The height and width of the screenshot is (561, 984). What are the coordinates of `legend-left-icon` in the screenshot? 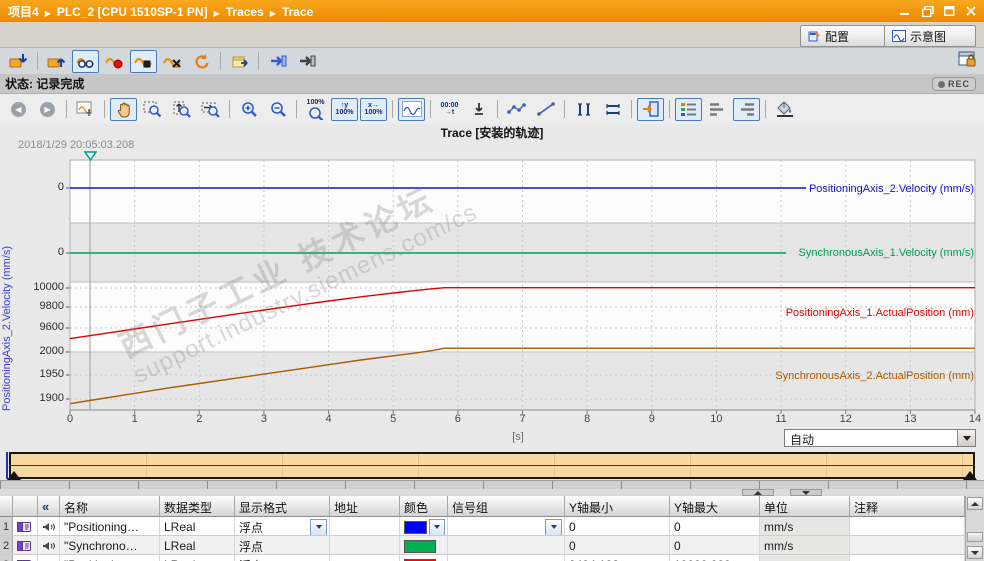 It's located at (717, 109).